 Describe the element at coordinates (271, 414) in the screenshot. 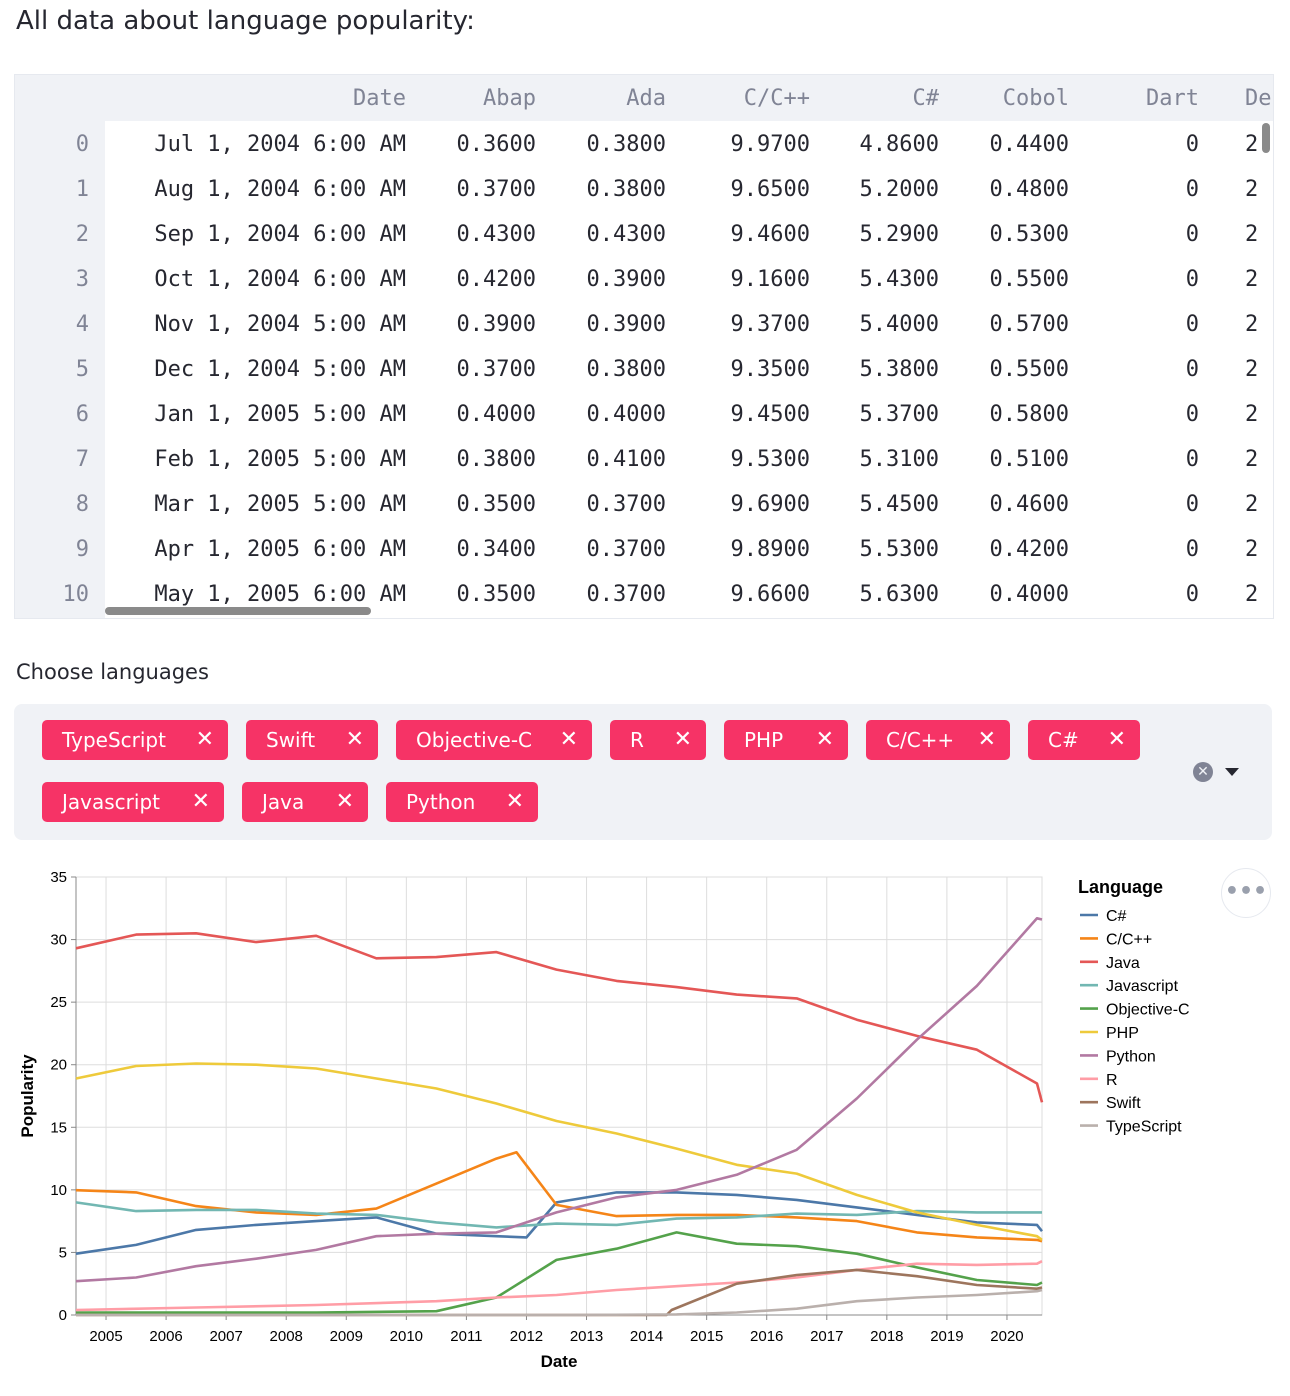

I see `table-cell: Jan 1, 2005 5:00 AM` at that location.